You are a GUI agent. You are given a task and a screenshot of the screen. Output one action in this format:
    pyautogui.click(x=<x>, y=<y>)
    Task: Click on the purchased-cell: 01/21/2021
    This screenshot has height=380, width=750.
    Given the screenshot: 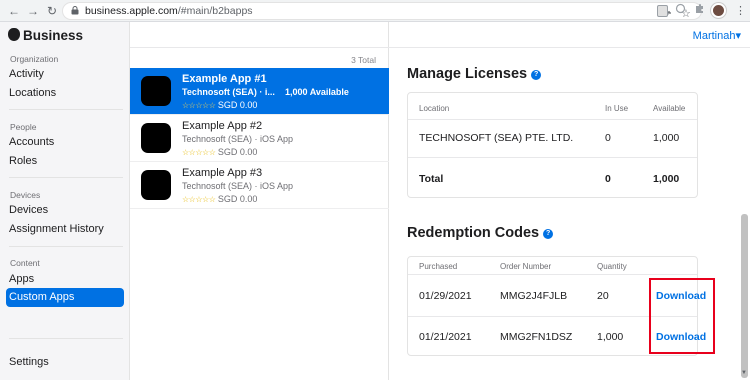 What is the action you would take?
    pyautogui.click(x=445, y=337)
    